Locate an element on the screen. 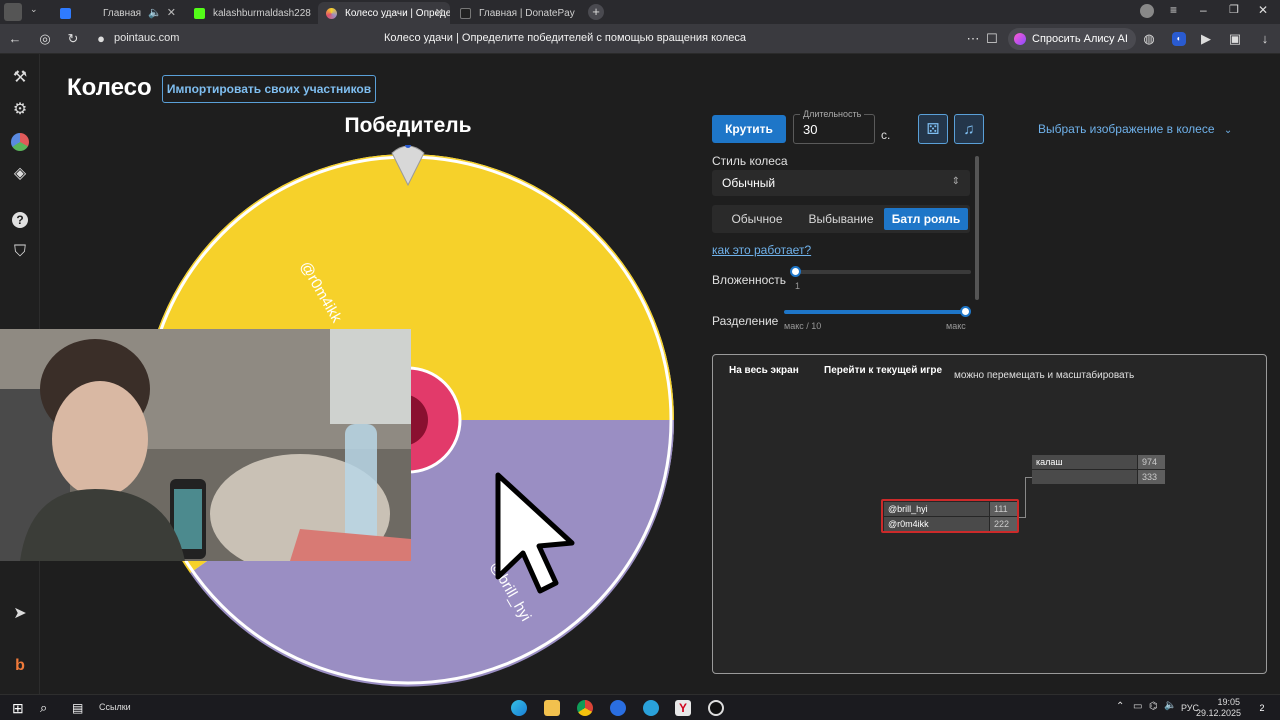  wheel-image-select: Выбрать изображение в колесе ⌄ is located at coordinates (1135, 129).